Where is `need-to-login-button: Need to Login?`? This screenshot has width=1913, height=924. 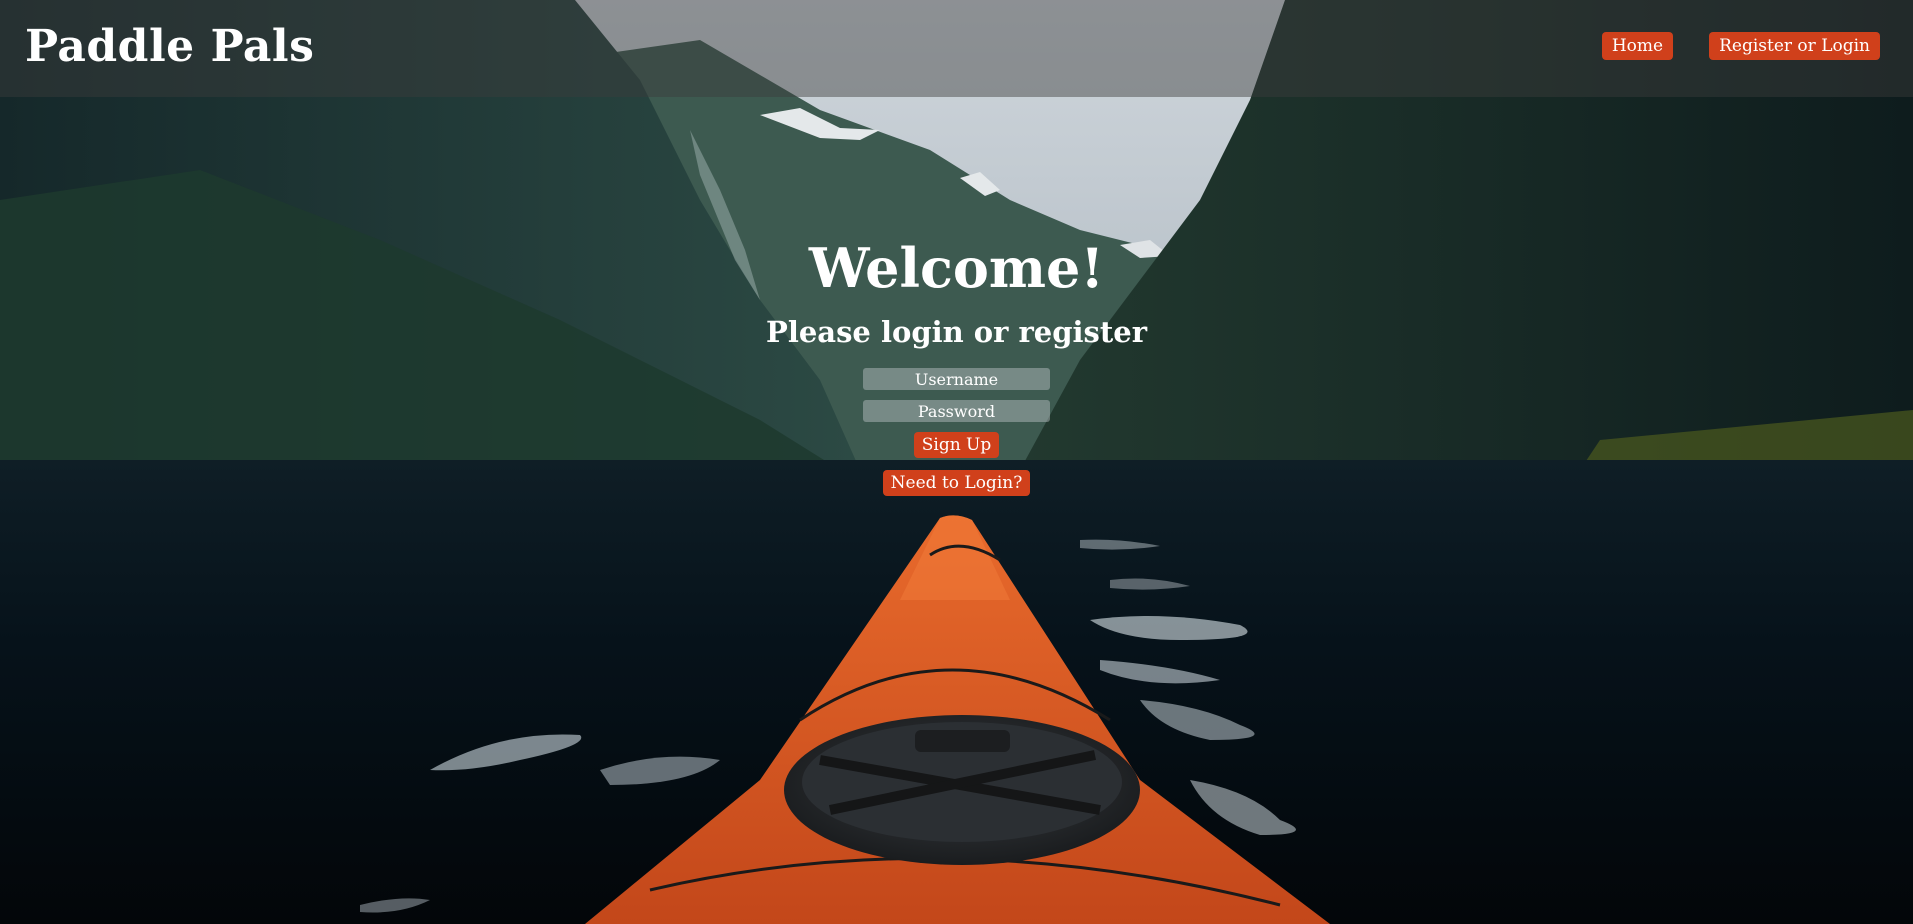 need-to-login-button: Need to Login? is located at coordinates (956, 483).